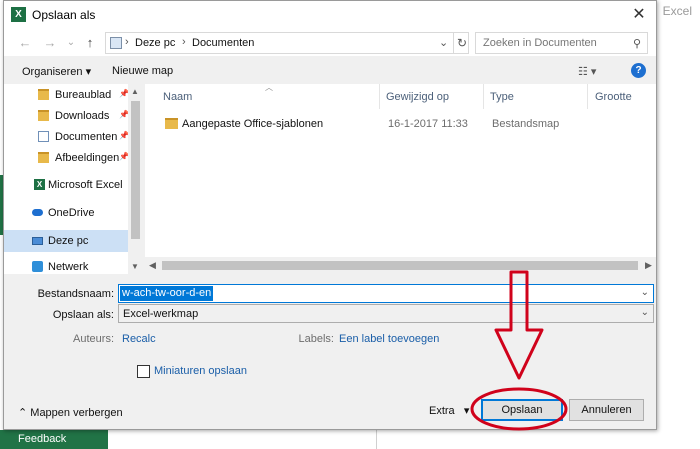  I want to click on close-button: ✕, so click(639, 15).